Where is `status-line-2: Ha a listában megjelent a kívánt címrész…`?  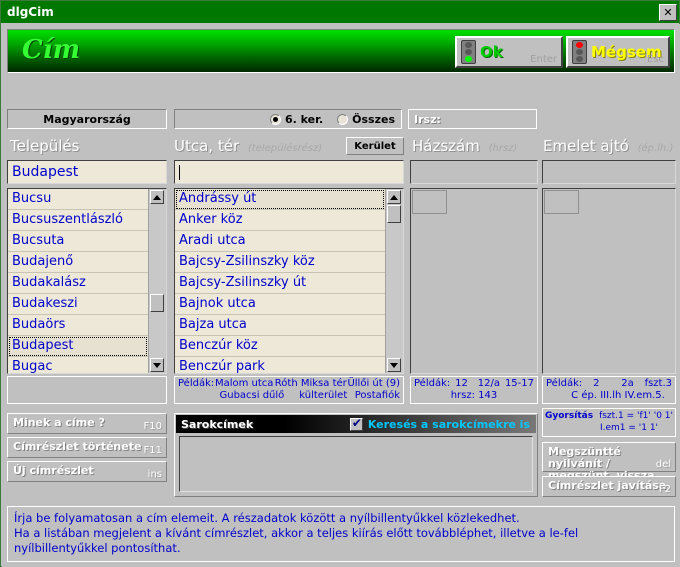 status-line-2: Ha a listában megjelent a kívánt címrész… is located at coordinates (298, 540).